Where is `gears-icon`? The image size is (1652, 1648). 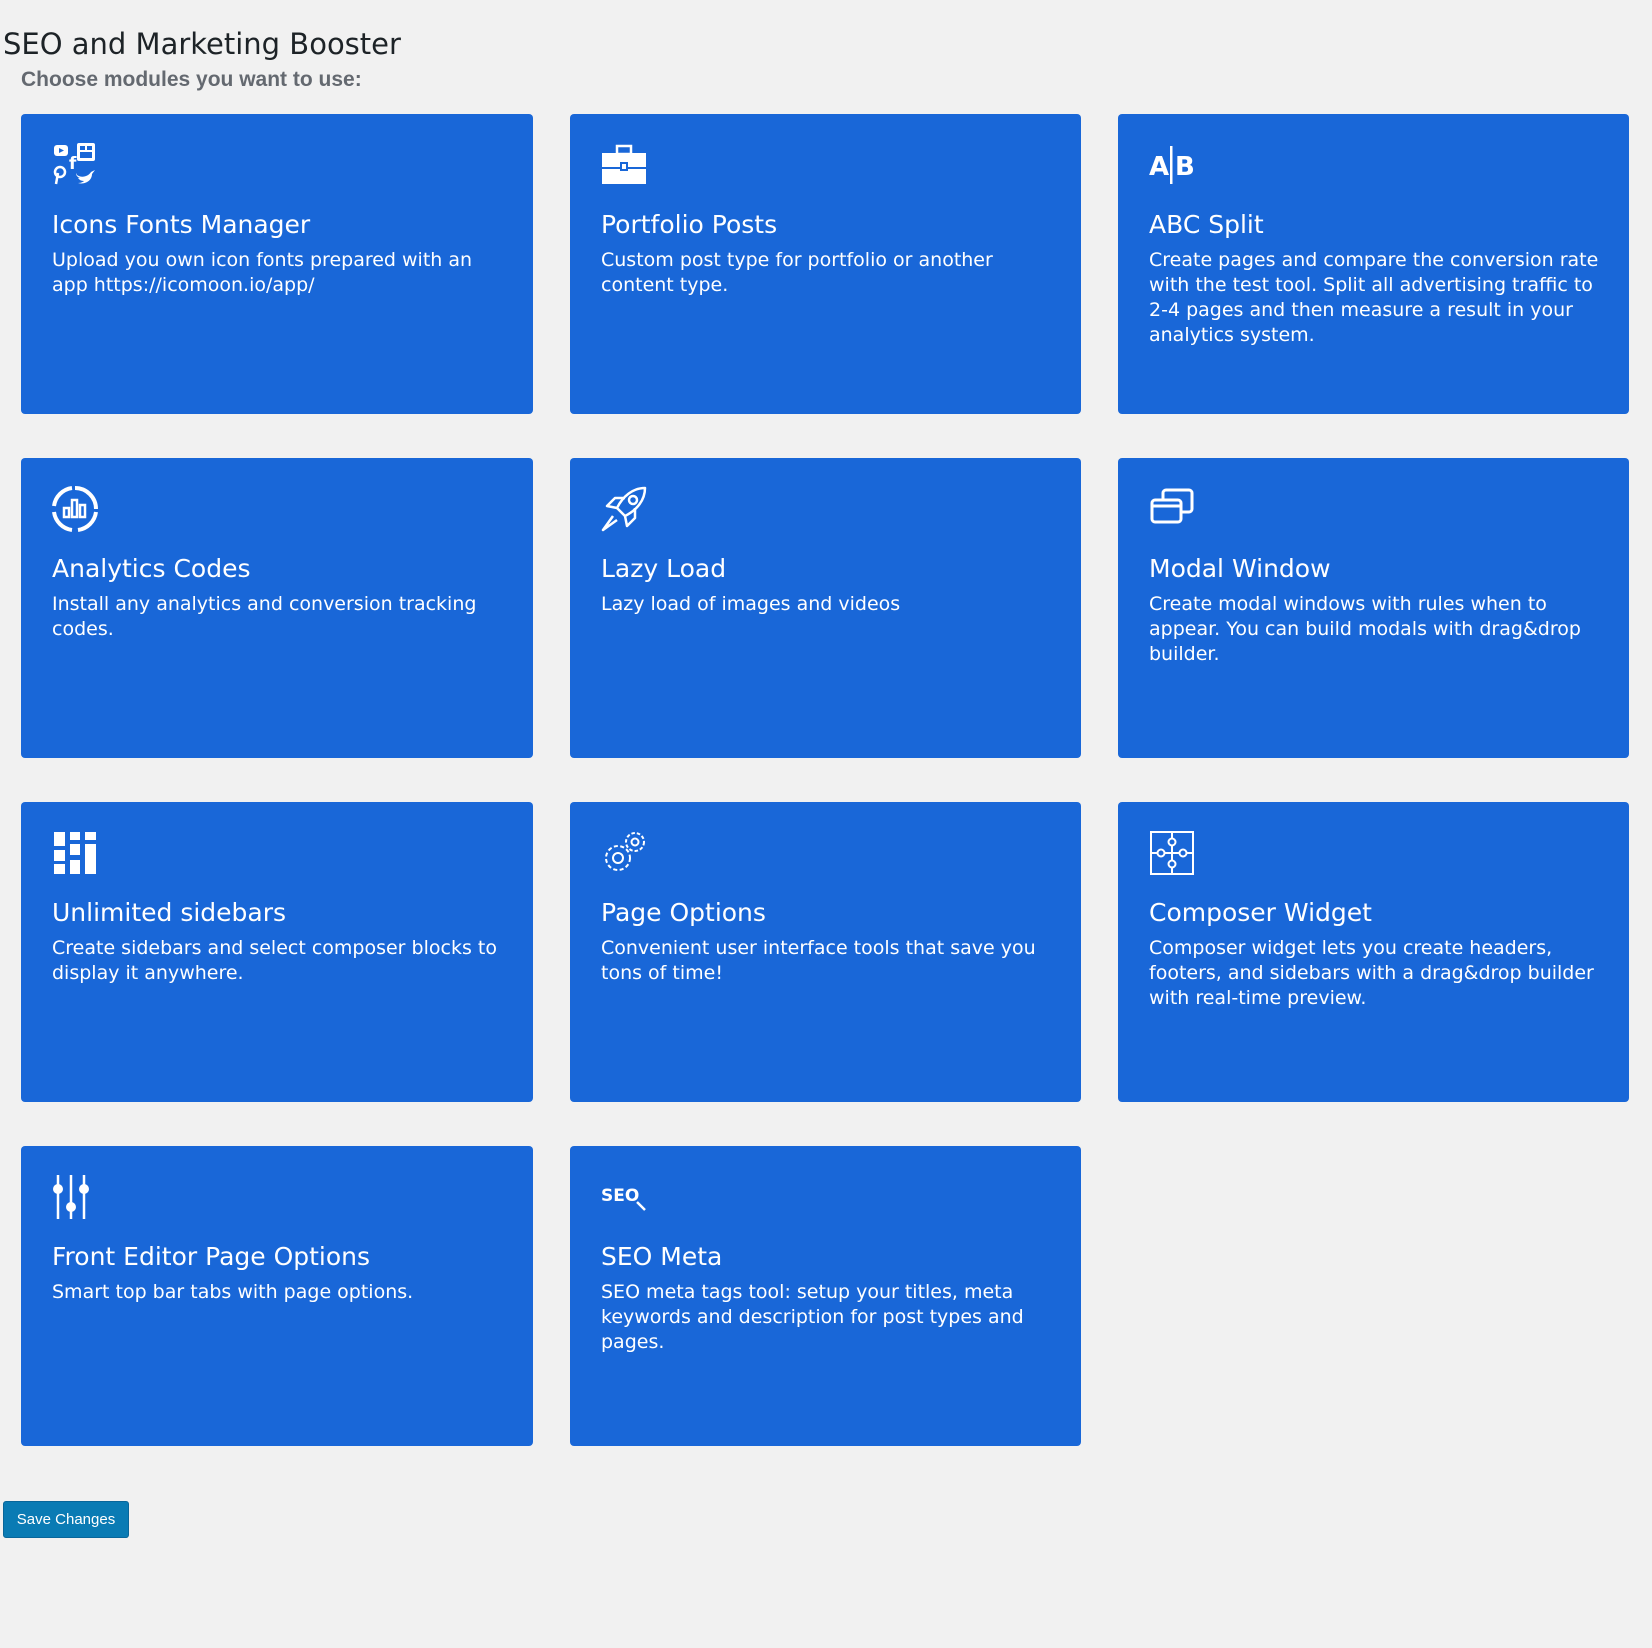 gears-icon is located at coordinates (624, 853).